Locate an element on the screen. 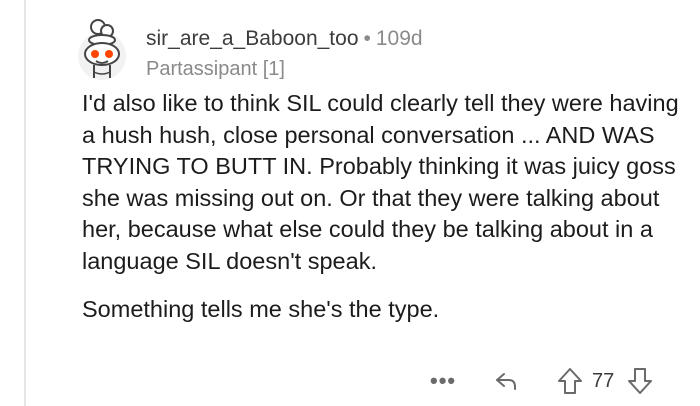  comment-actions: ••• 77 is located at coordinates (560, 381).